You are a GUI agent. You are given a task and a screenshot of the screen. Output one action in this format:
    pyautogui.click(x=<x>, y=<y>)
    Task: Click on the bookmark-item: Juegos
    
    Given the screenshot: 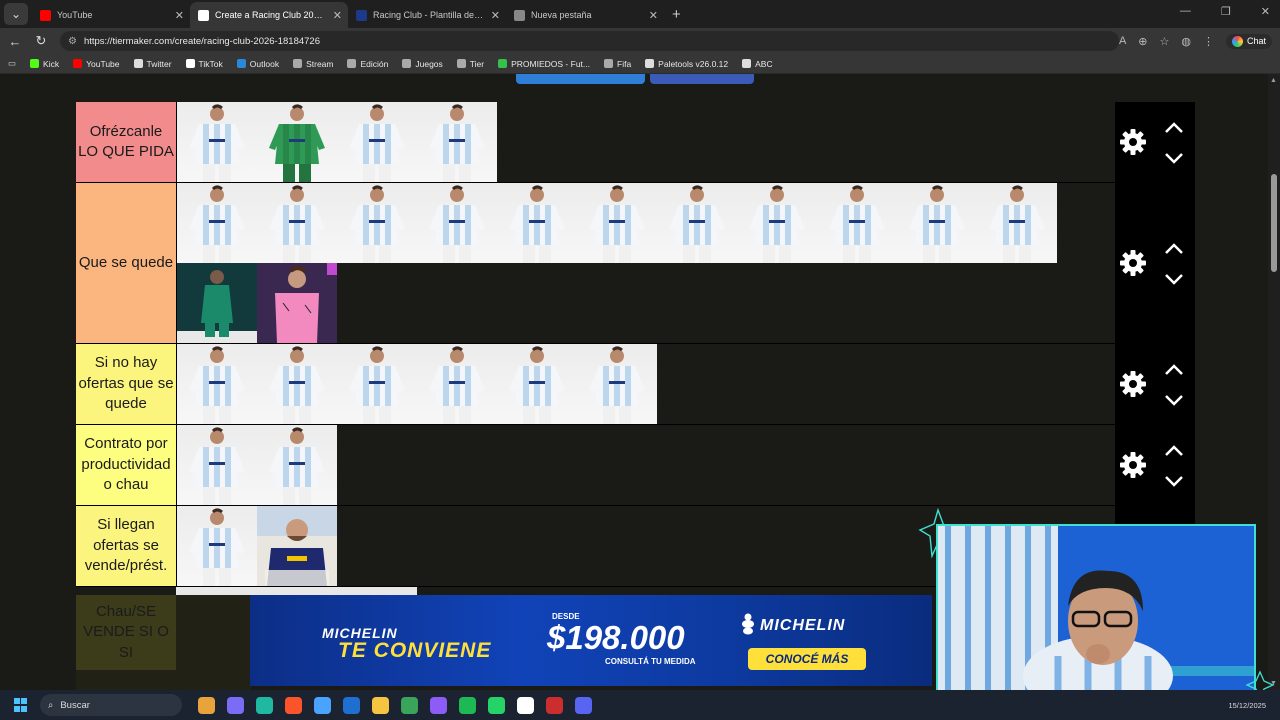 What is the action you would take?
    pyautogui.click(x=422, y=64)
    